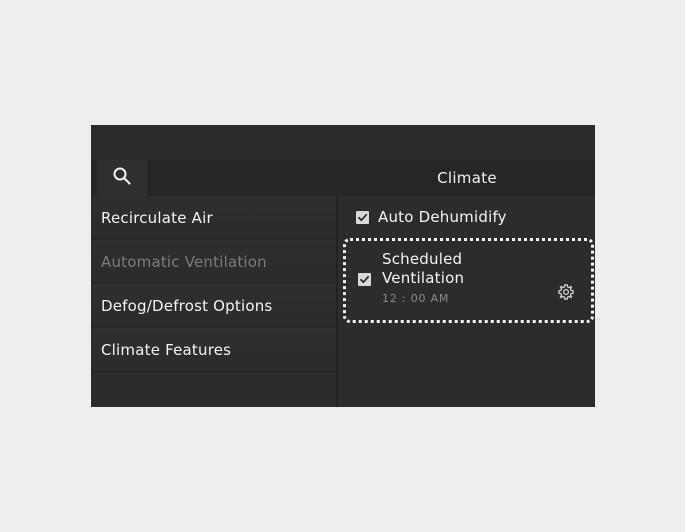 This screenshot has height=532, width=685. I want to click on gear-icon, so click(566, 292).